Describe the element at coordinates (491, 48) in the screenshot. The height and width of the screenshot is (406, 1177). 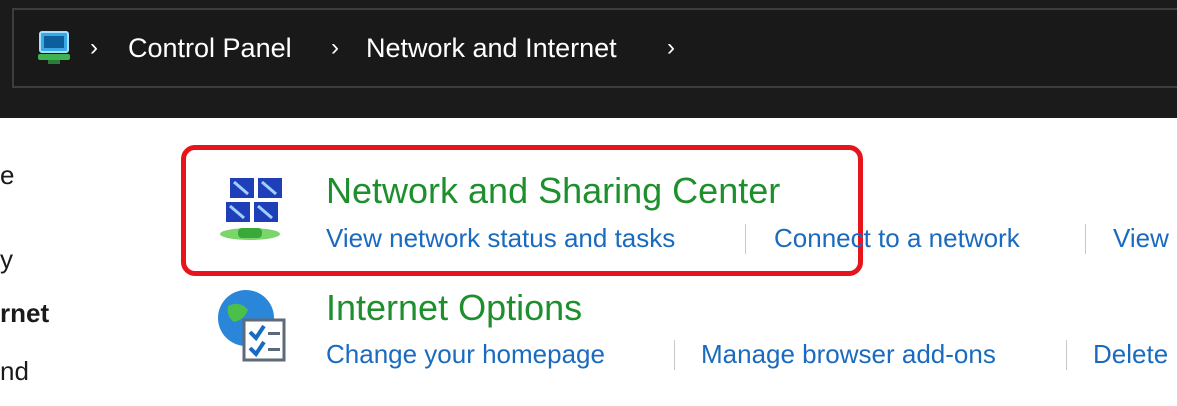
I see `breadcrumb-network-and-internet: Network and Internet` at that location.